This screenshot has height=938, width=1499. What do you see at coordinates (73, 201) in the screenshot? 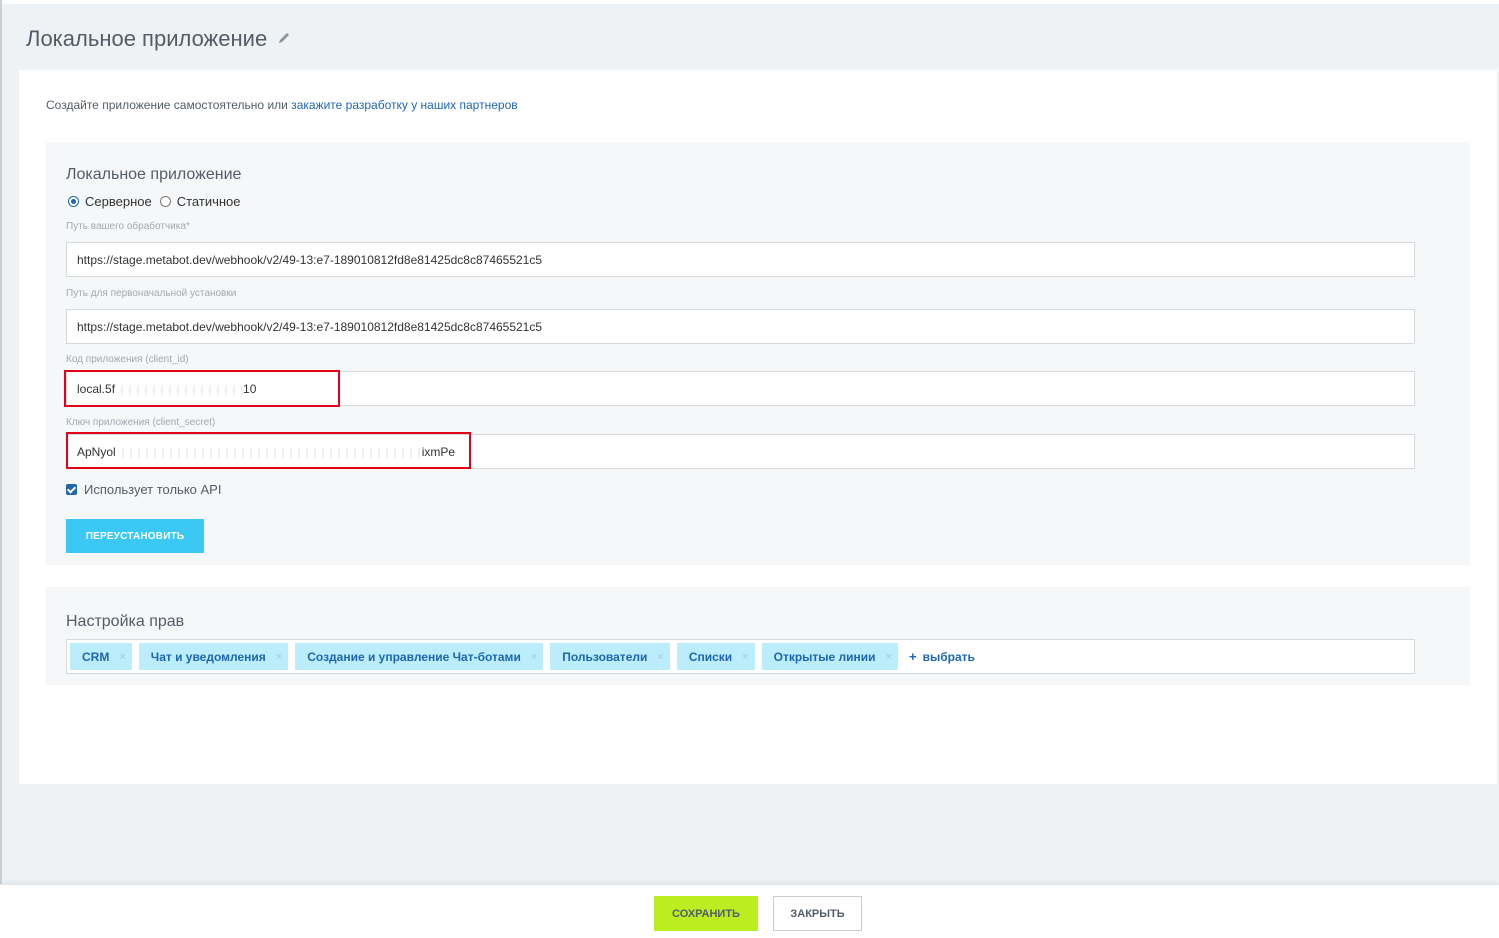
I see `radio-server` at bounding box center [73, 201].